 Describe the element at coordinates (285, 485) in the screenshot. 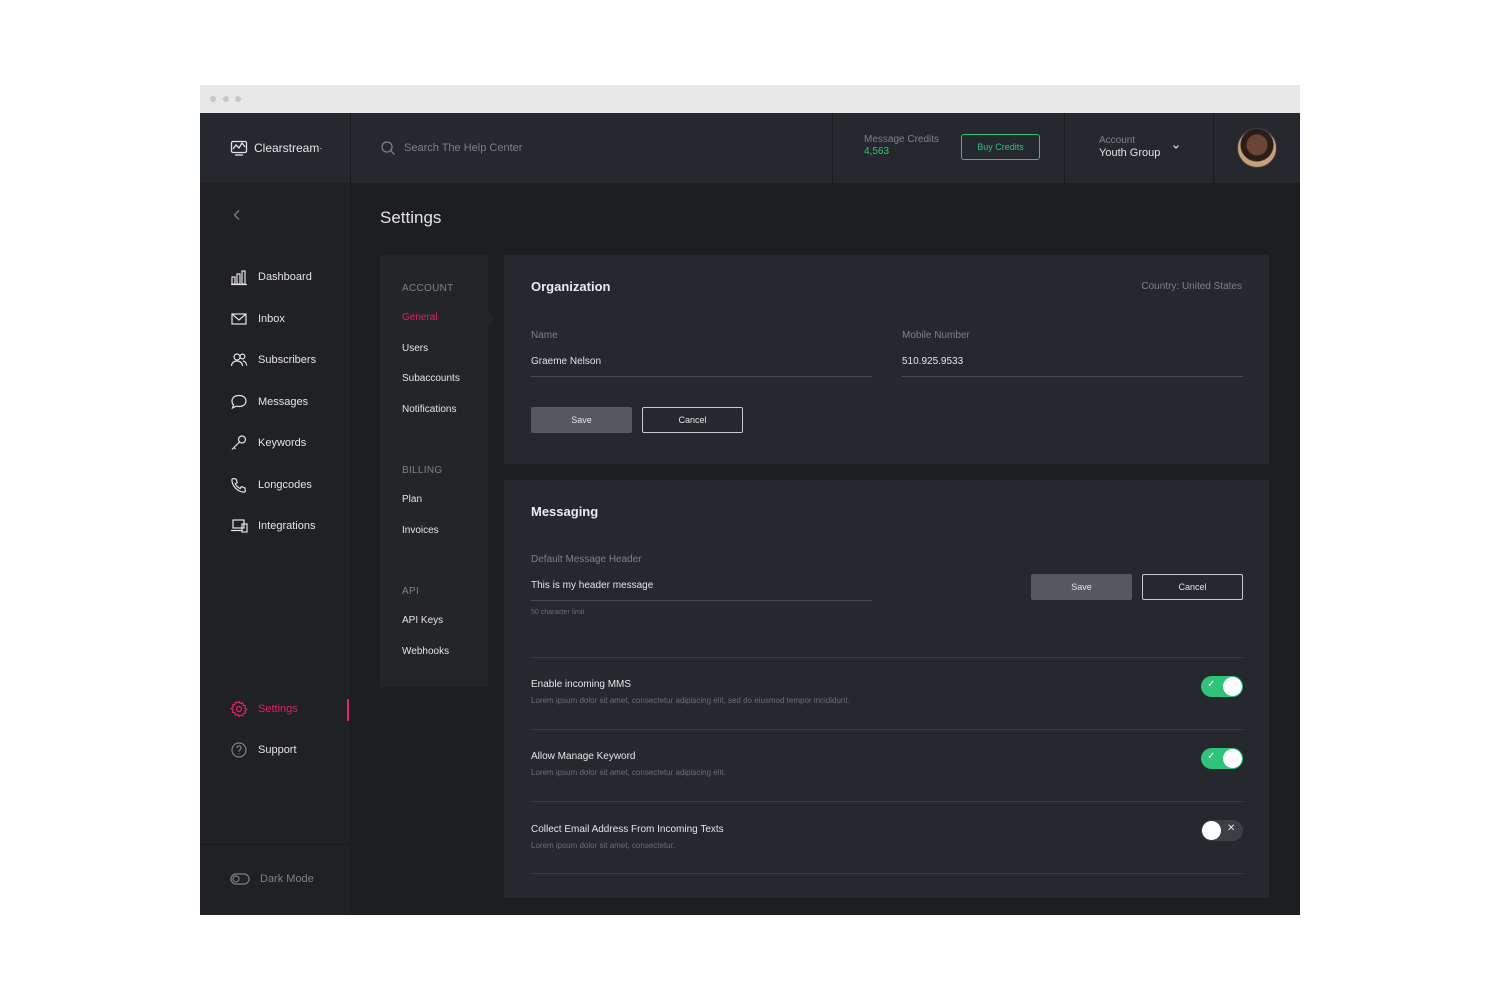

I see `sidebar-item-label: Longcodes` at that location.